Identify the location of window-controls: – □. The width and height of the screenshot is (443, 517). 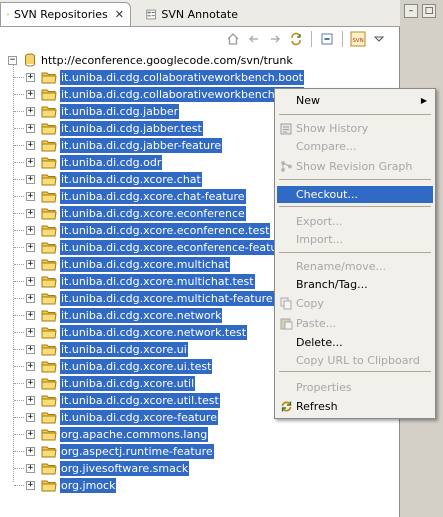
(420, 11).